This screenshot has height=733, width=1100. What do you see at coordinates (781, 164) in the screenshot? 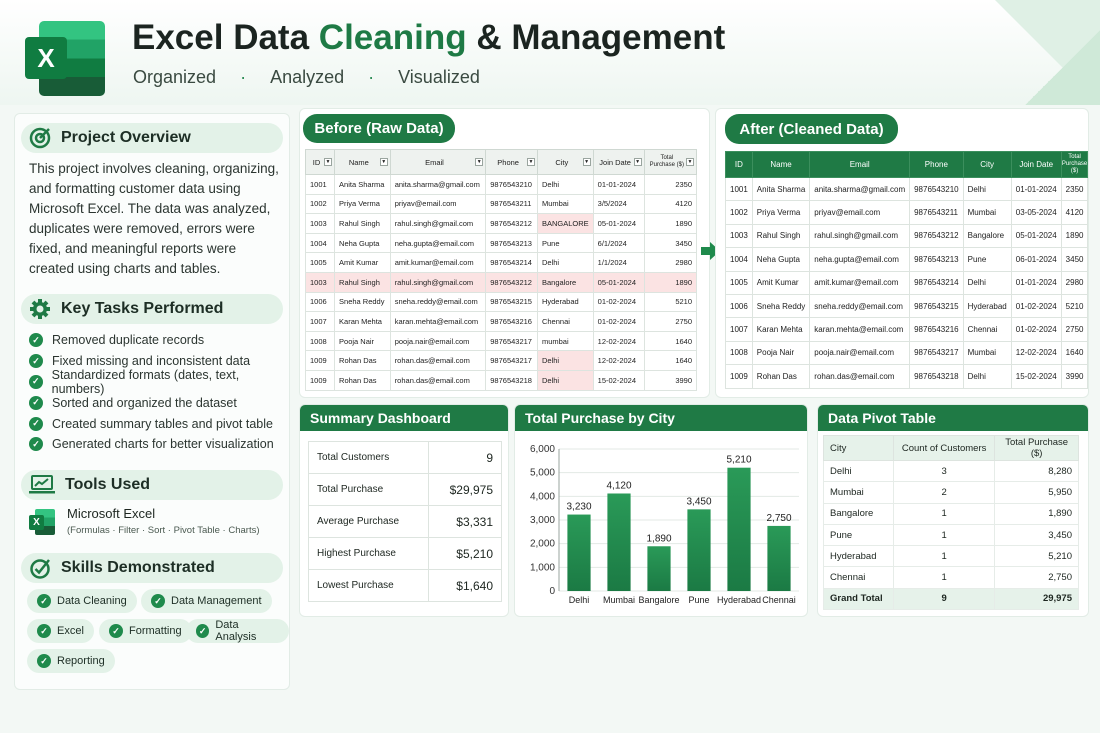
I see `column-header: Name` at bounding box center [781, 164].